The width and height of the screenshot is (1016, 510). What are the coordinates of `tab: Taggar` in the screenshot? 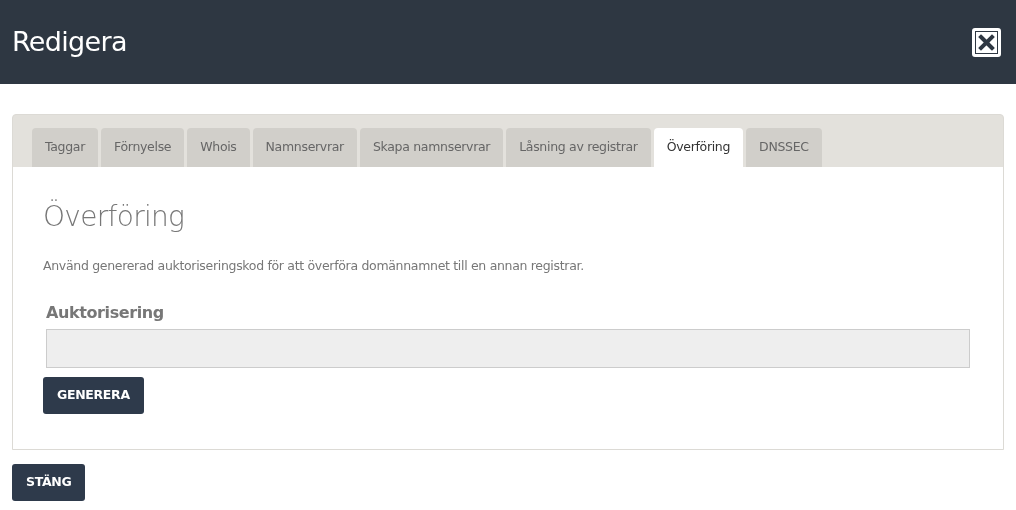 It's located at (65, 147).